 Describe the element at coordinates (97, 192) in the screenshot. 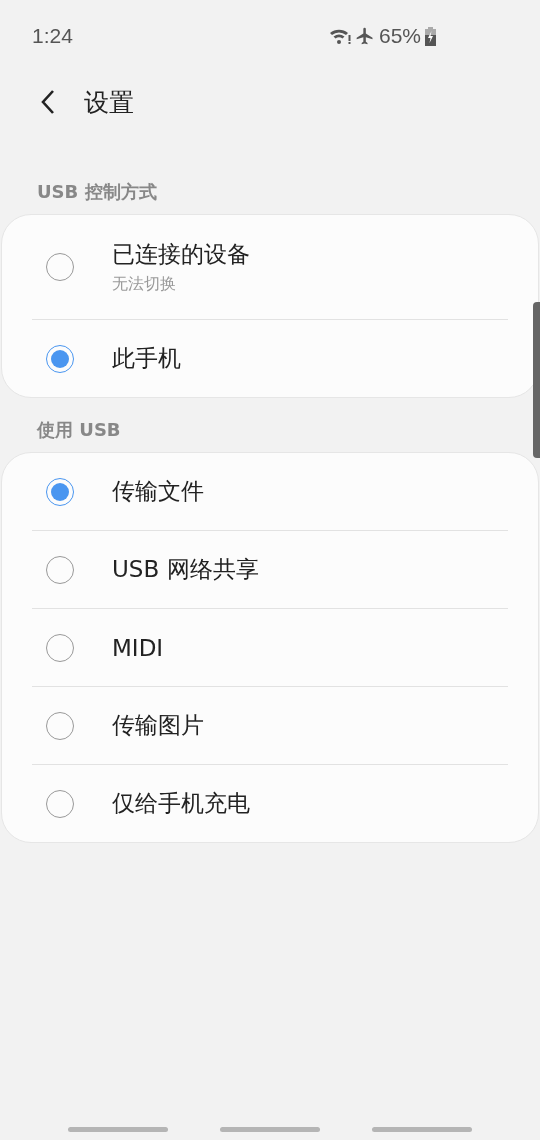

I see `section-title: USB 控制方式` at that location.